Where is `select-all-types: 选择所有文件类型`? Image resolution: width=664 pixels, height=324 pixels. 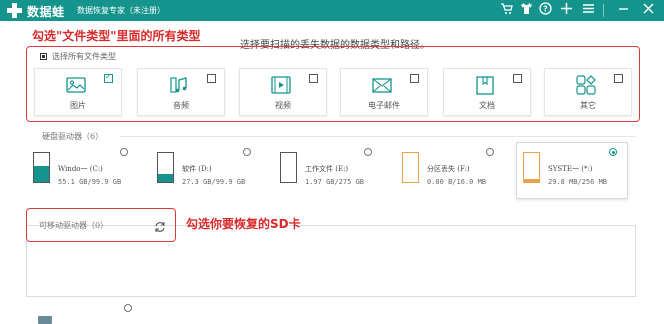 select-all-types: 选择所有文件类型 is located at coordinates (78, 56).